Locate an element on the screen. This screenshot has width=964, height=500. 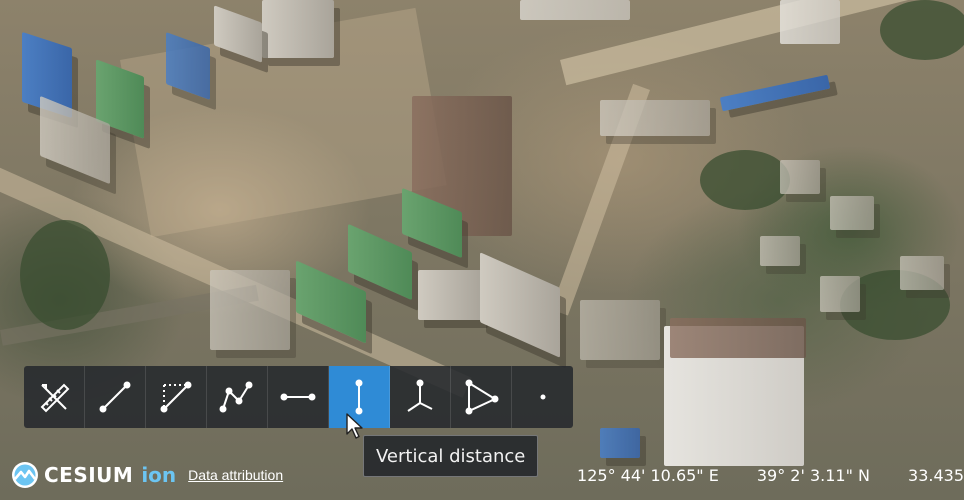
measure-toolbar is located at coordinates (298, 397).